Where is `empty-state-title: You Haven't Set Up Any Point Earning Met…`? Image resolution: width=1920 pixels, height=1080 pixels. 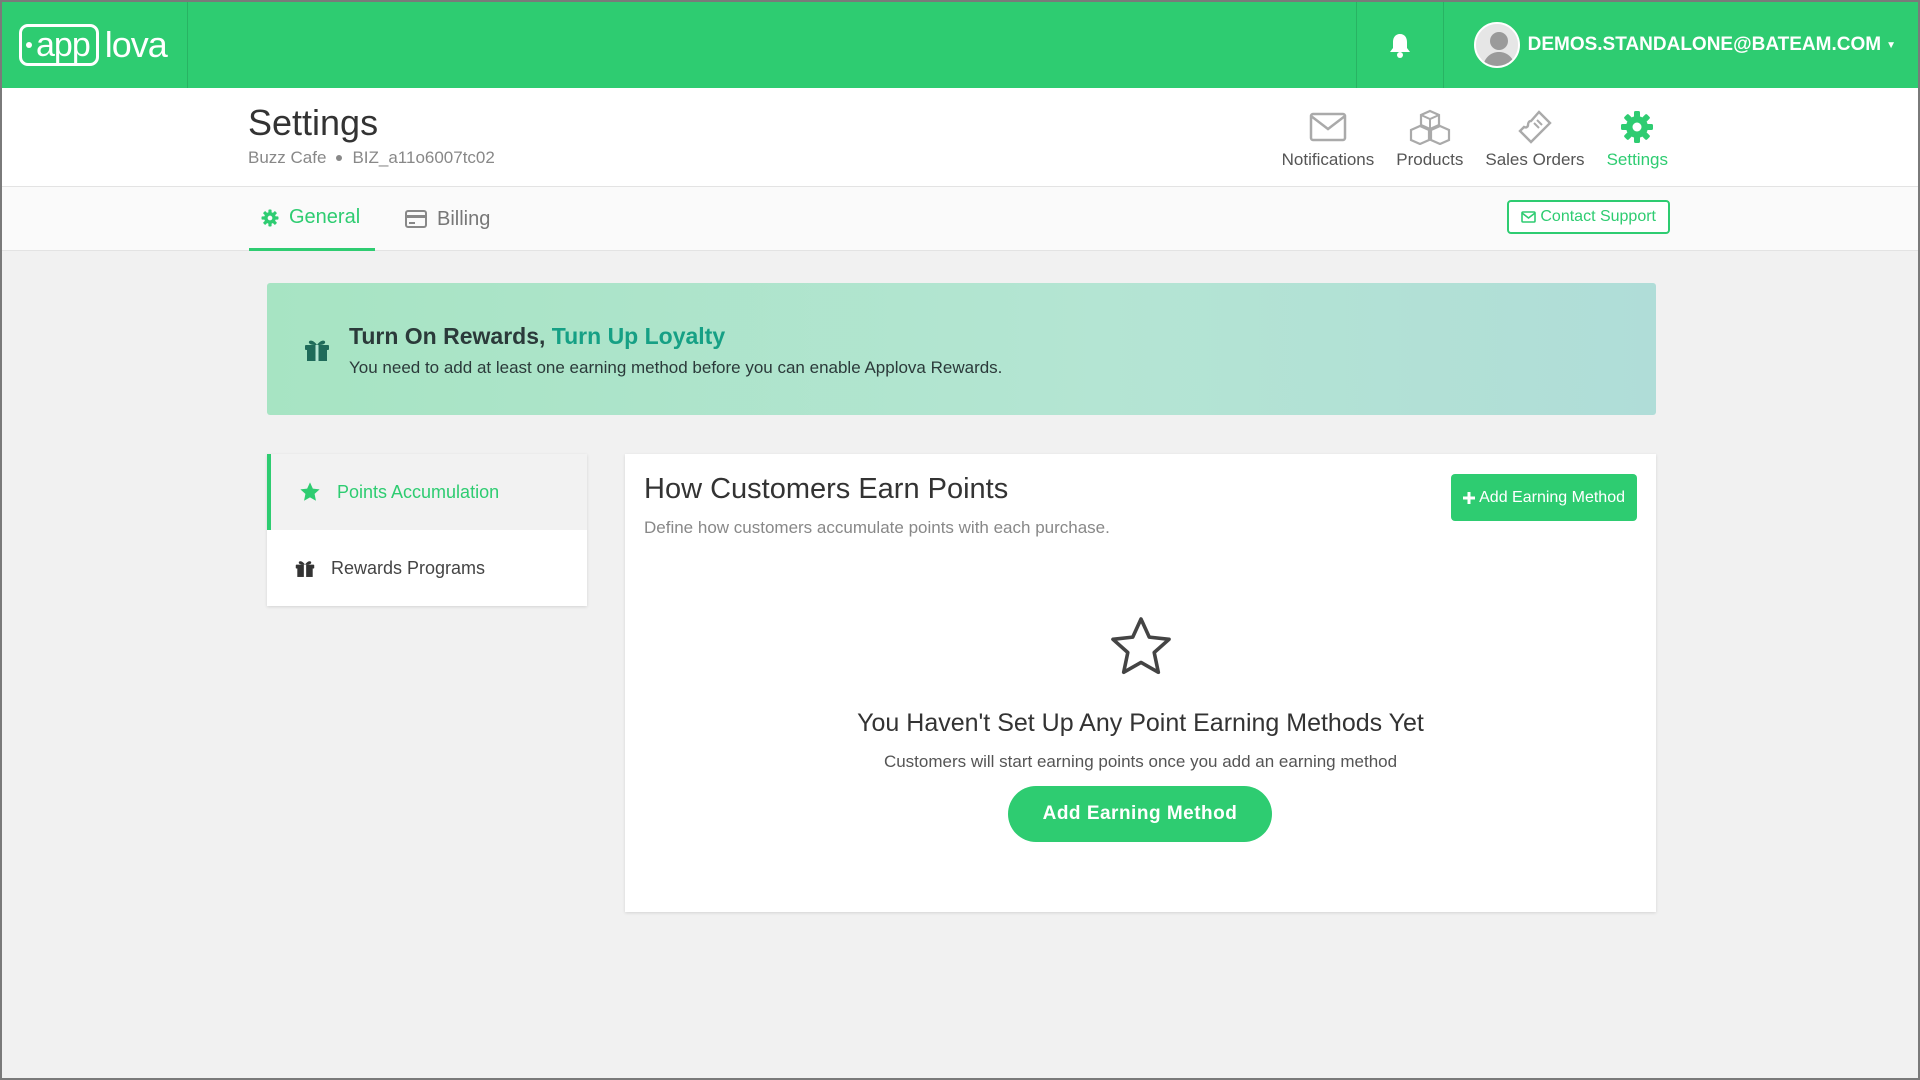 empty-state-title: You Haven't Set Up Any Point Earning Met… is located at coordinates (1140, 723).